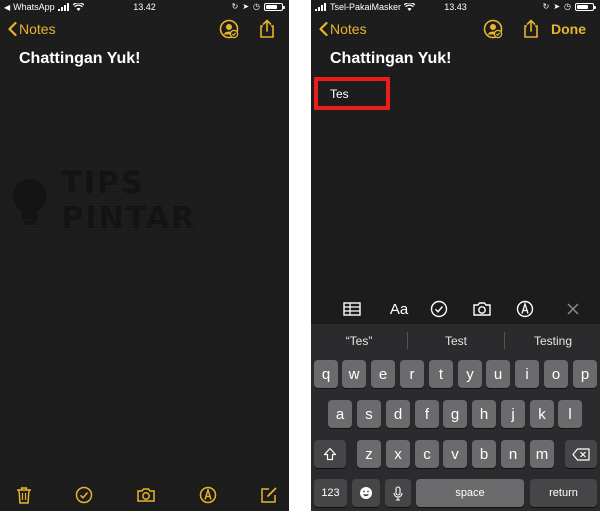 This screenshot has height=511, width=600. Describe the element at coordinates (359, 341) in the screenshot. I see `suggestion-item: “Tes”` at that location.